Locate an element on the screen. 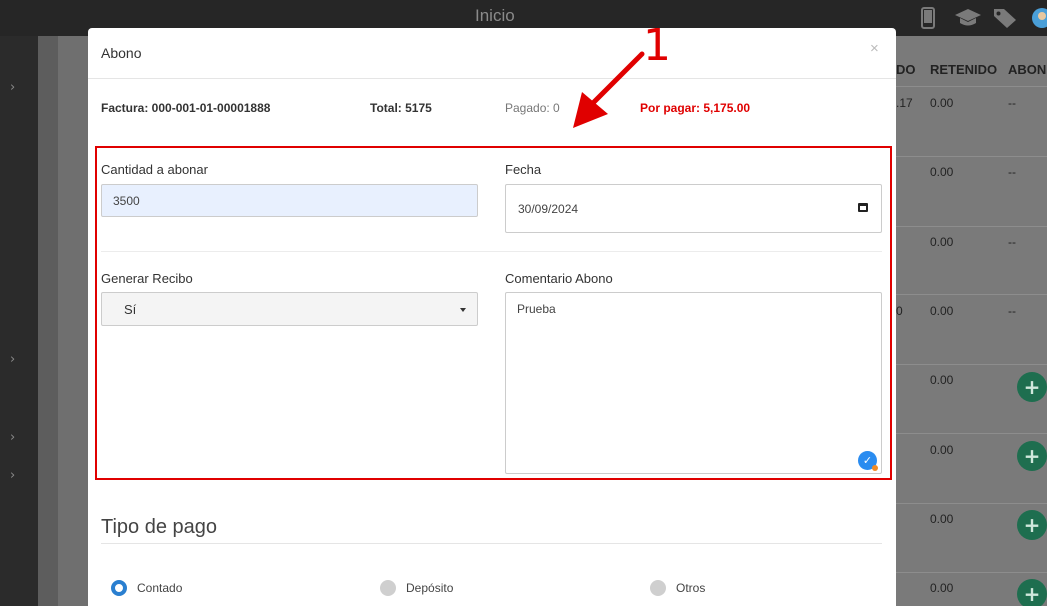  table-cell: 0 is located at coordinates (899, 311).